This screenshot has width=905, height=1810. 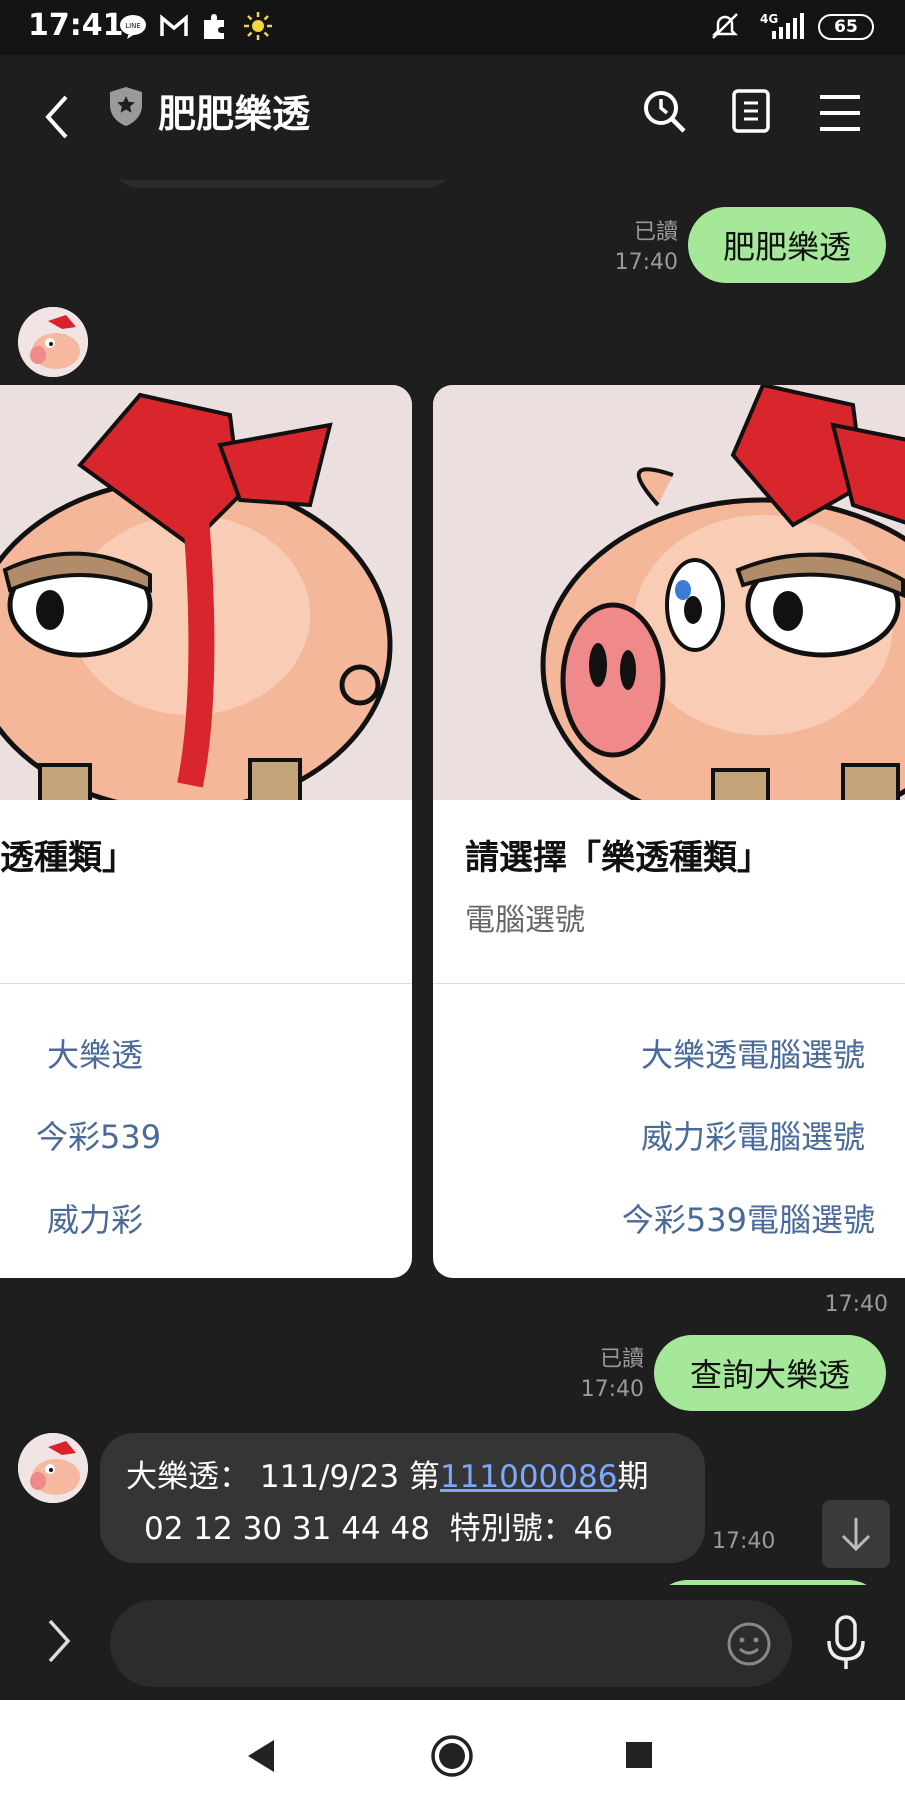 What do you see at coordinates (126, 106) in the screenshot?
I see `shield-icon` at bounding box center [126, 106].